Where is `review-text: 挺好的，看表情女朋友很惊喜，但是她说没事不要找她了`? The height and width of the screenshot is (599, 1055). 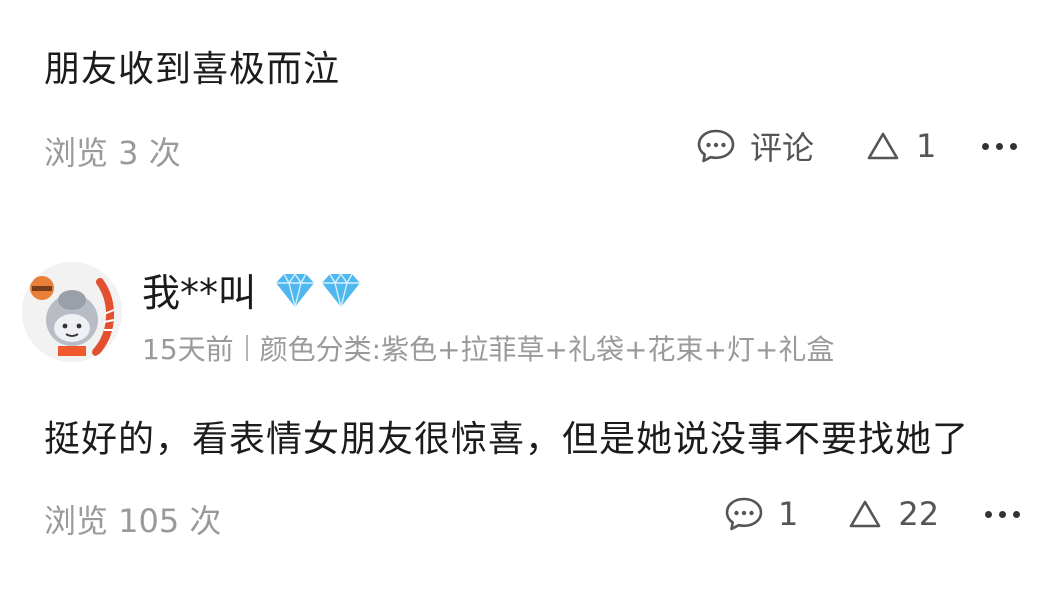 review-text: 挺好的，看表情女朋友很惊喜，但是她说没事不要找她了 is located at coordinates (507, 439).